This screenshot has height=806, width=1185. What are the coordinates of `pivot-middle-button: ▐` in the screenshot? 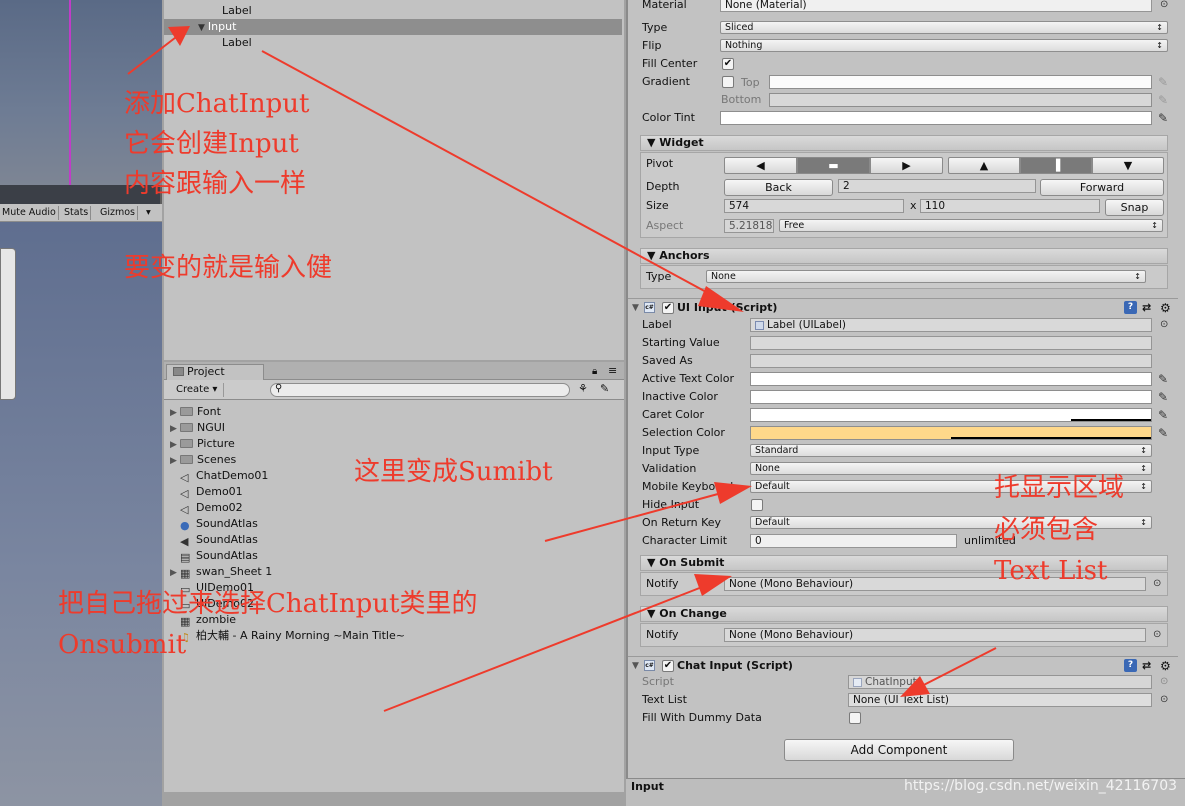 It's located at (1056, 165).